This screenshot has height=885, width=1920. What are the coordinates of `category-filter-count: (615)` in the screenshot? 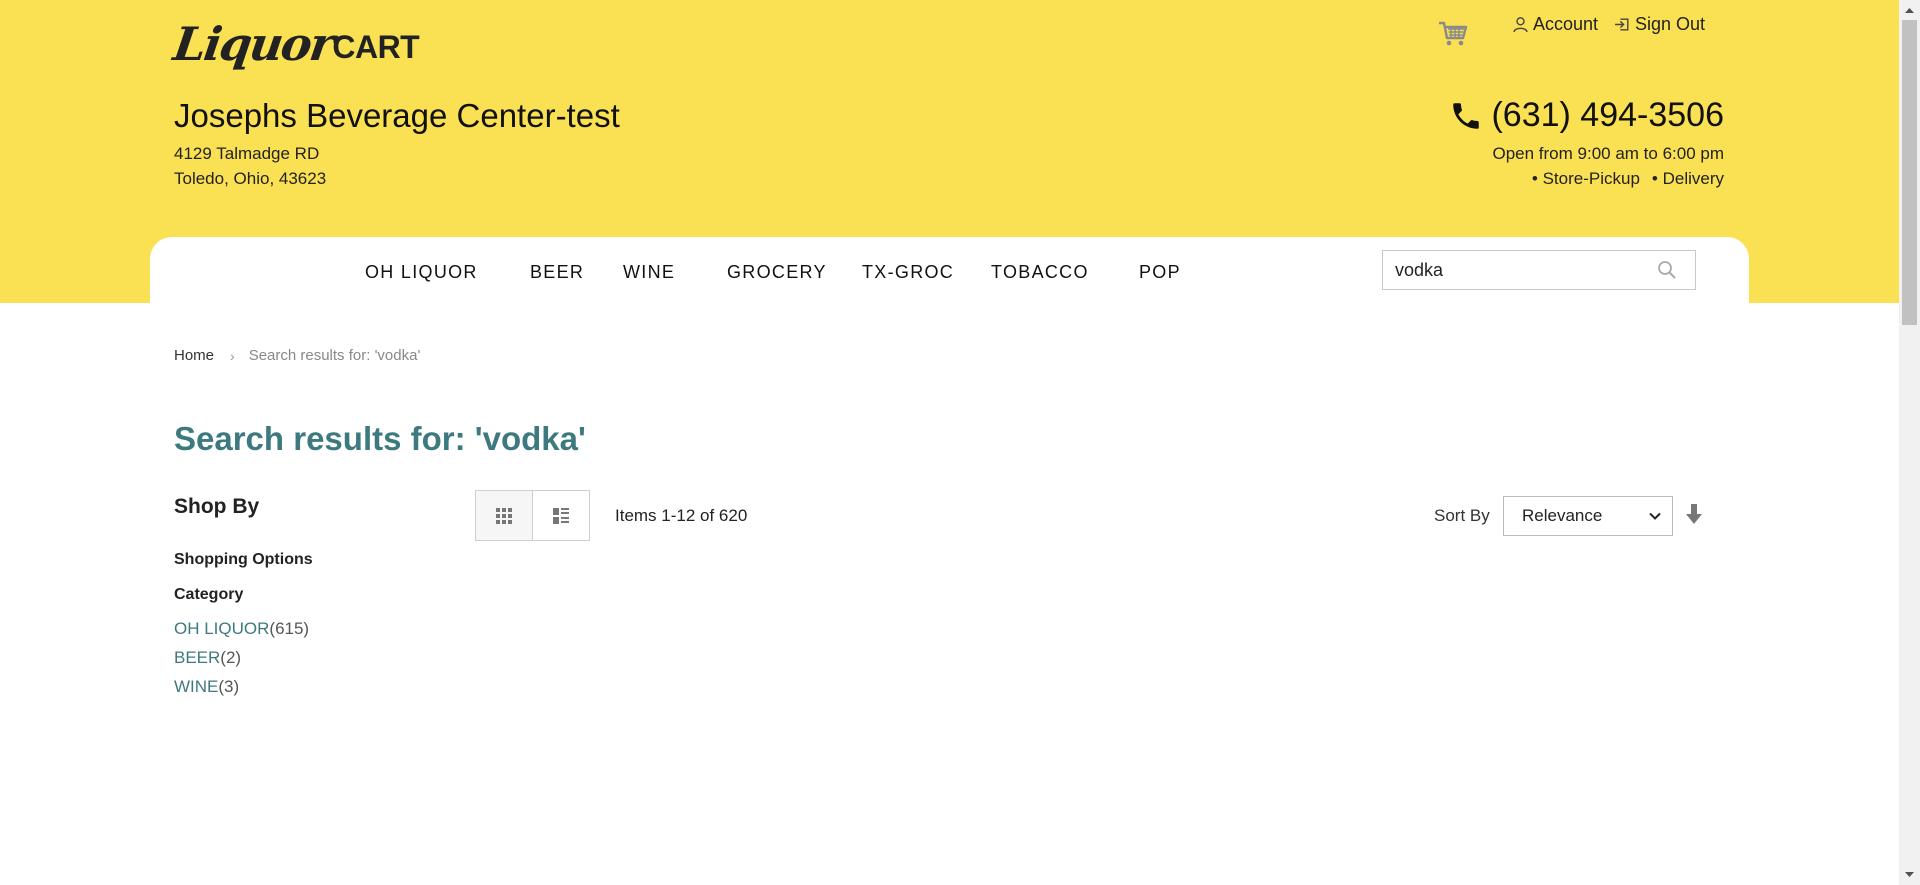 It's located at (289, 628).